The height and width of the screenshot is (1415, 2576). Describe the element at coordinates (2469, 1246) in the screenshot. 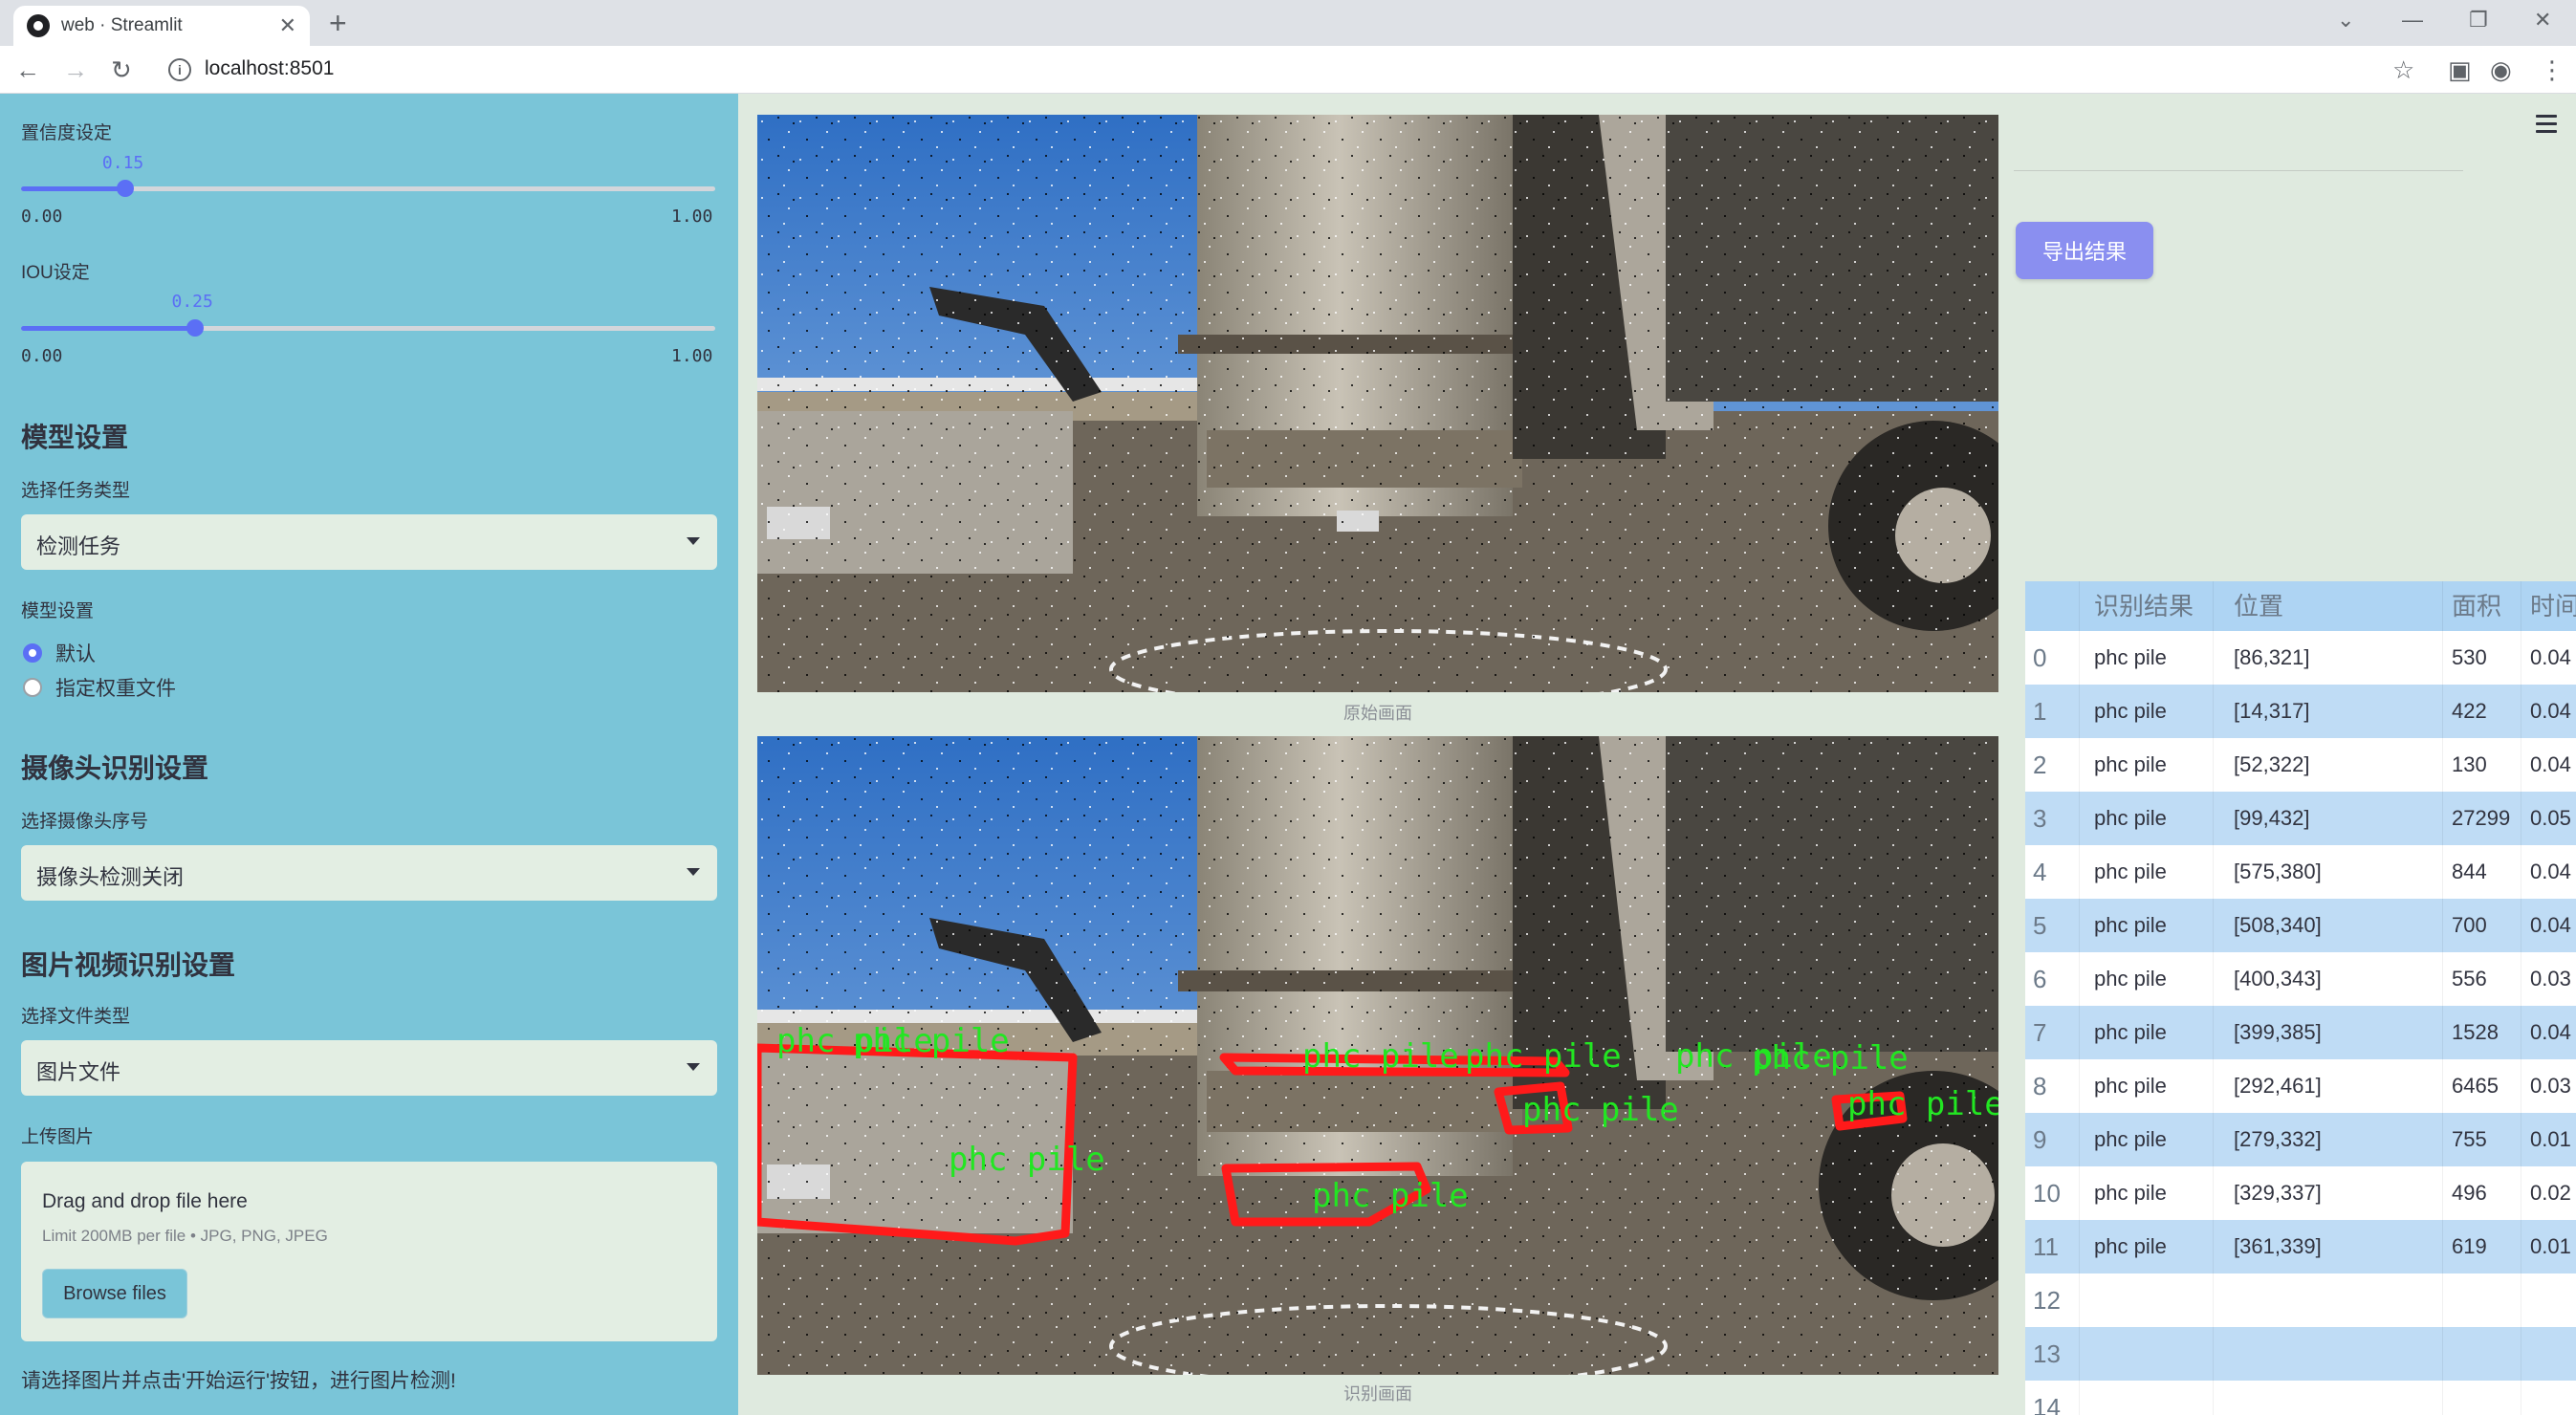

I see `row-area: 619` at that location.